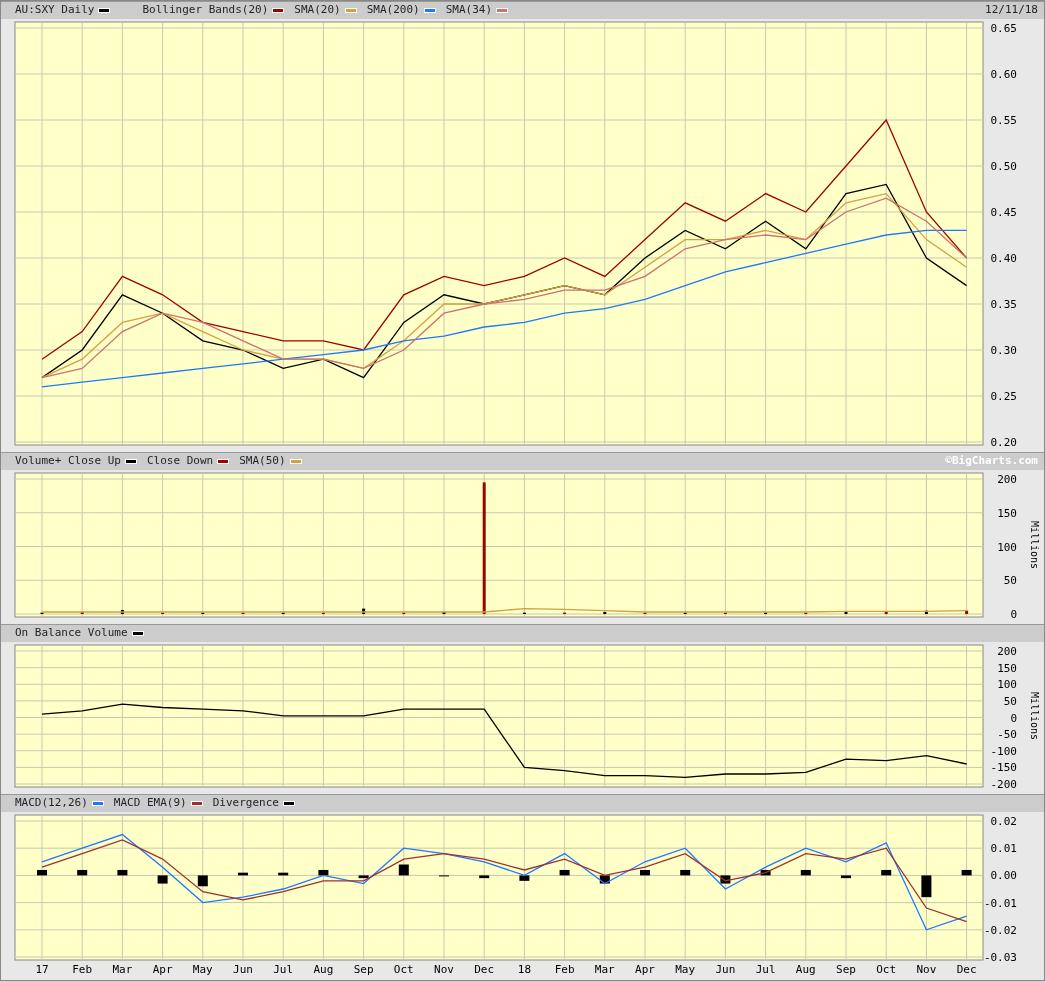 The height and width of the screenshot is (981, 1045). I want to click on legend-label: Bollinger Bands(20), so click(205, 10).